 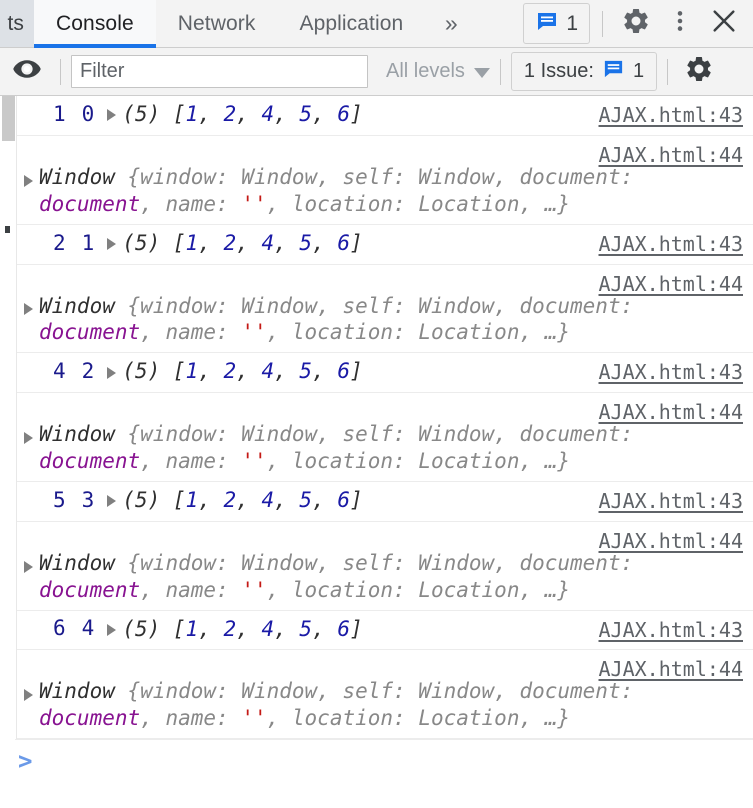 I want to click on array-item: 5, so click(x=306, y=499).